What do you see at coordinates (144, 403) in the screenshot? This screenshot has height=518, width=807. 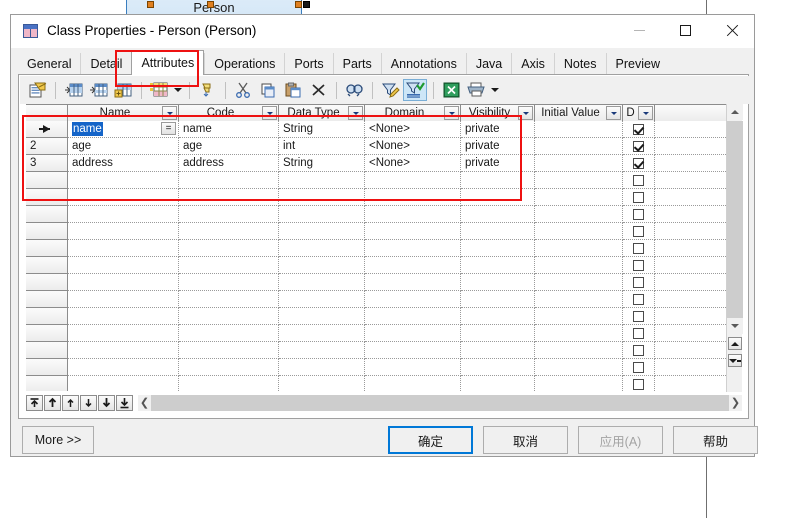 I see `scroll-left-icon: ❮` at bounding box center [144, 403].